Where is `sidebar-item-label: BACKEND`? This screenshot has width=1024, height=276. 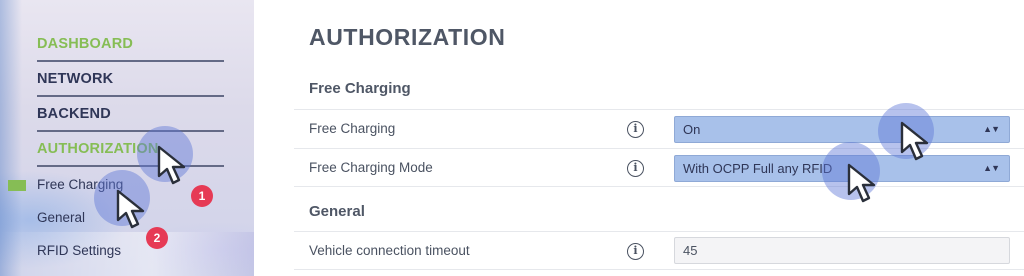 sidebar-item-label: BACKEND is located at coordinates (74, 113).